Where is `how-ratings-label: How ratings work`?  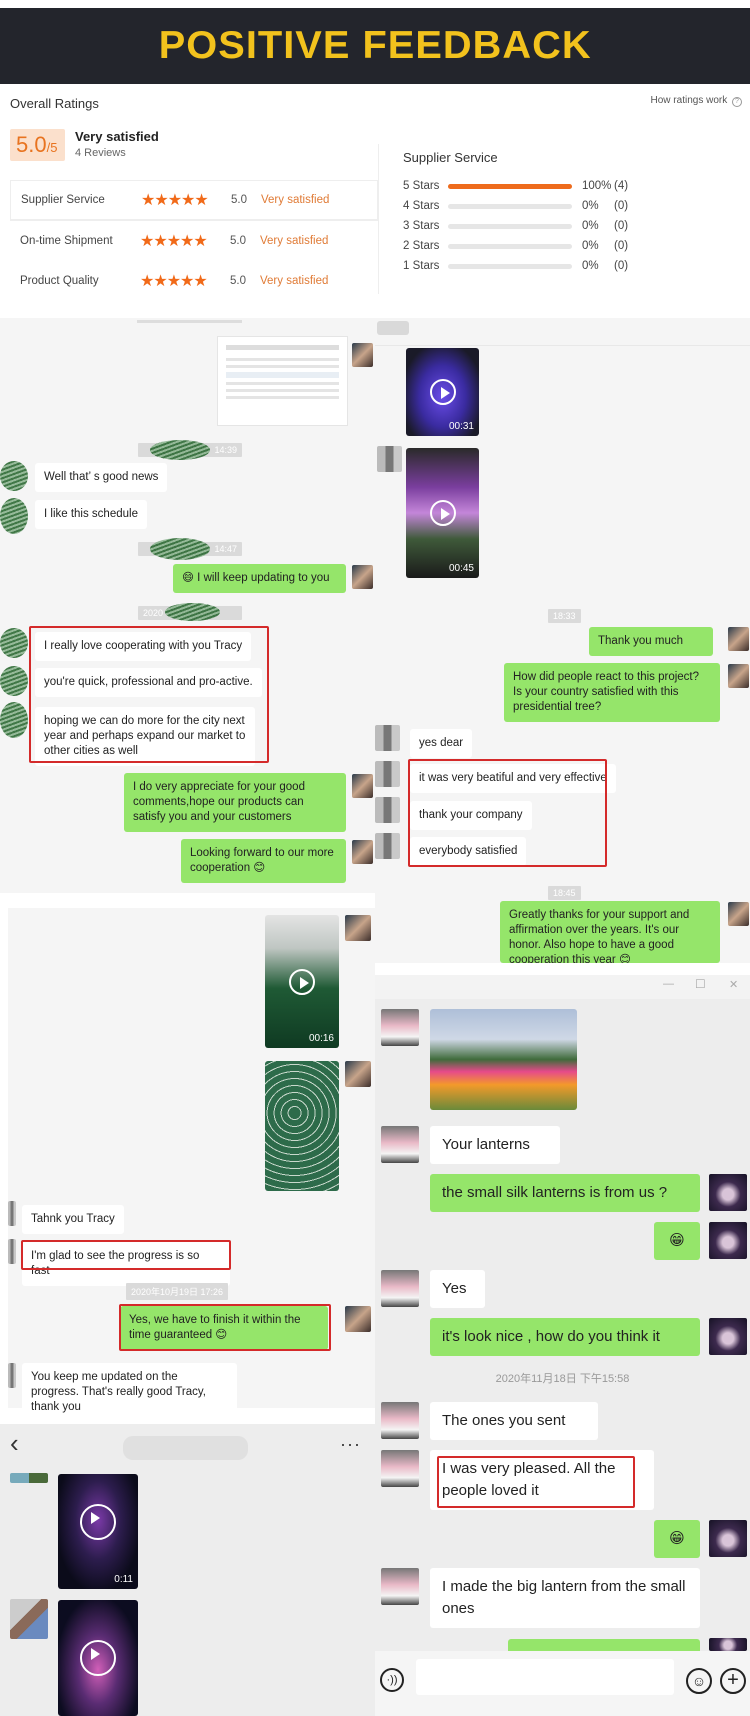
how-ratings-label: How ratings work is located at coordinates (689, 100).